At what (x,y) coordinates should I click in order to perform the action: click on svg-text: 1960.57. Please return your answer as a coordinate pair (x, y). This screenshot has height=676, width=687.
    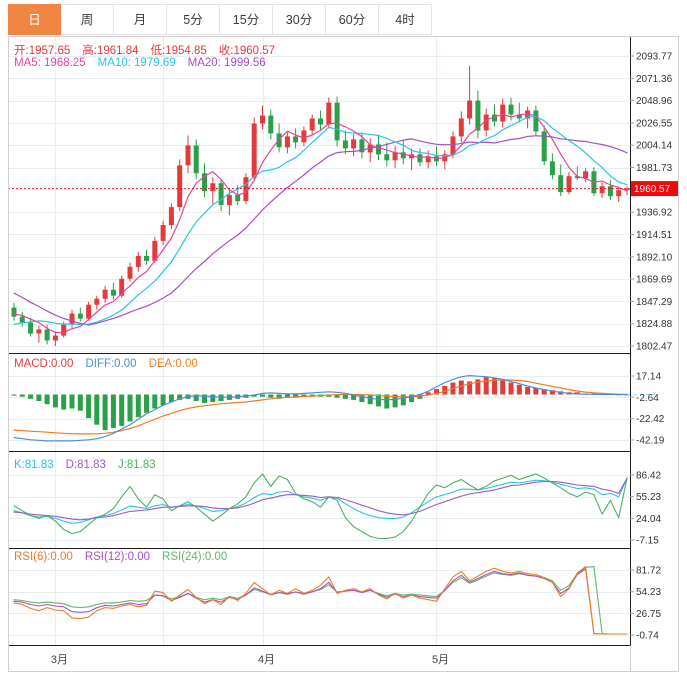
    Looking at the image, I should click on (652, 189).